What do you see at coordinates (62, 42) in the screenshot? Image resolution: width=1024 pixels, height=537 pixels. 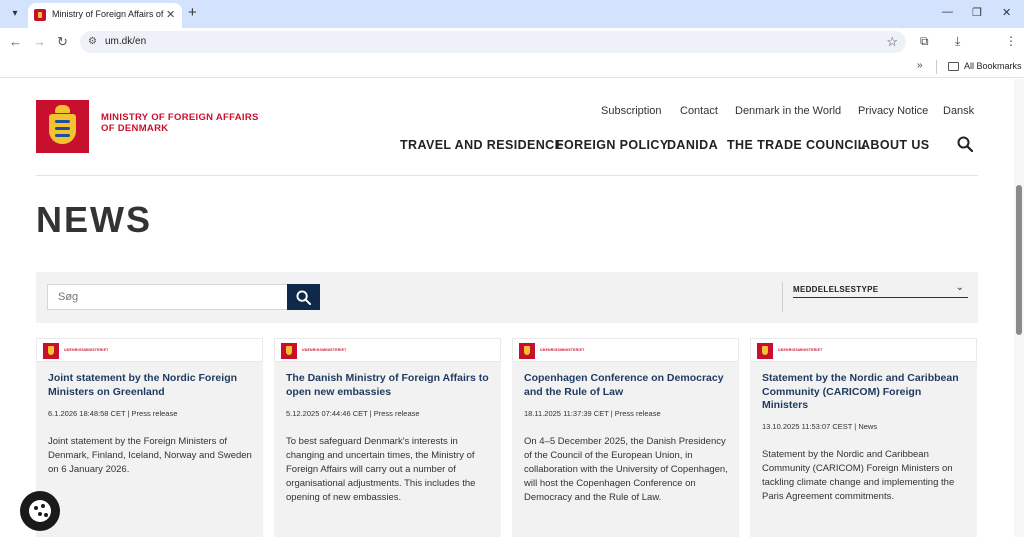 I see `reload-icon: ↻` at bounding box center [62, 42].